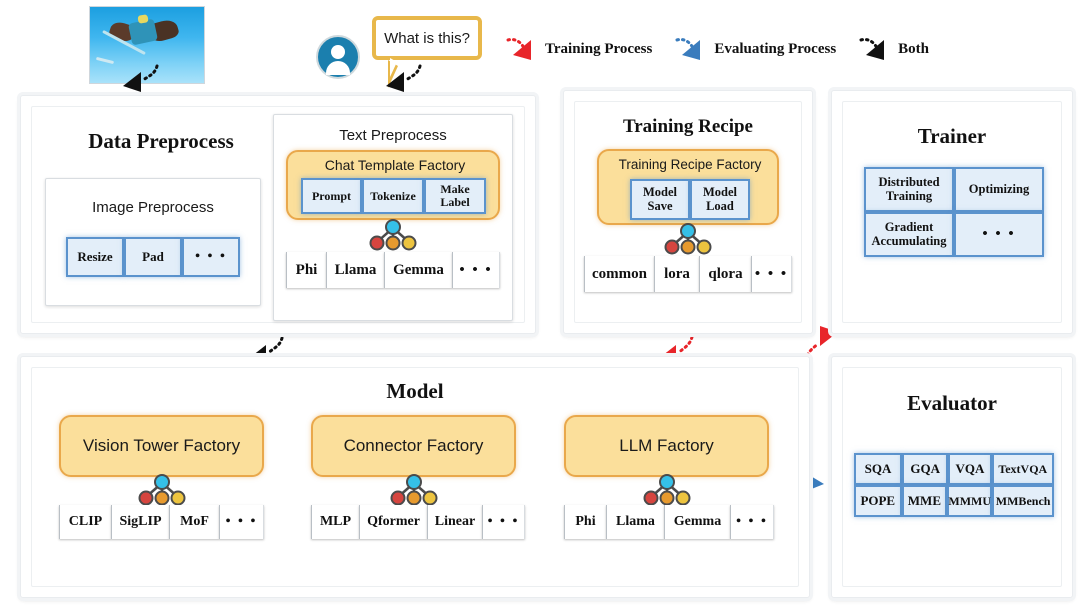  I want to click on chip-mme: MME, so click(924, 501).